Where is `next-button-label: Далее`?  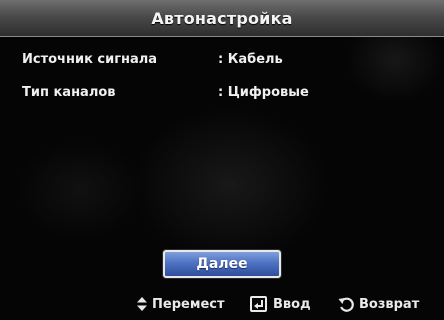 next-button-label: Далее is located at coordinates (222, 264).